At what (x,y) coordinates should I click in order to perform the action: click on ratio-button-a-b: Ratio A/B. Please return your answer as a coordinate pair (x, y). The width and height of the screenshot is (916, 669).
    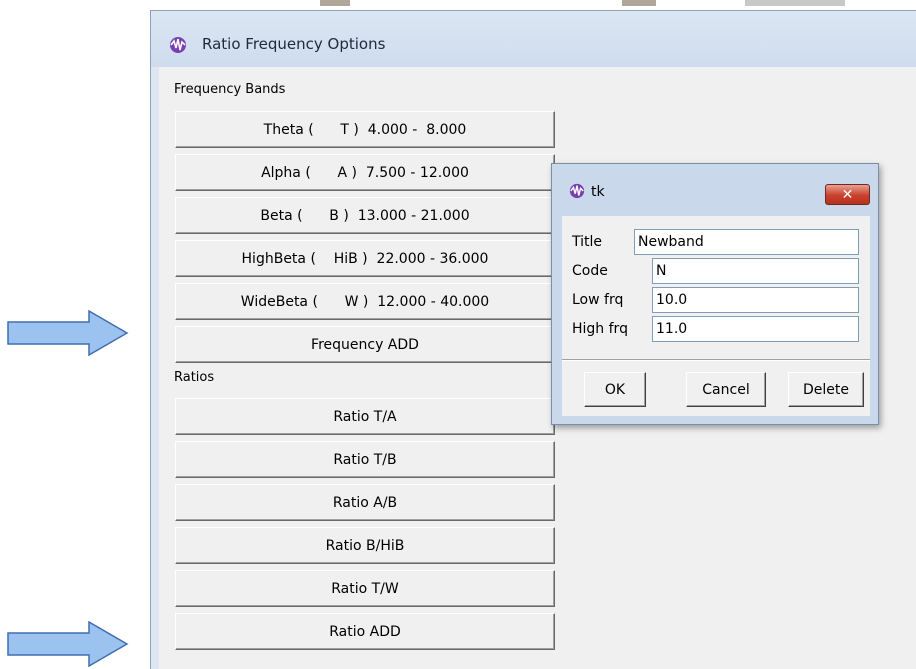
    Looking at the image, I should click on (365, 502).